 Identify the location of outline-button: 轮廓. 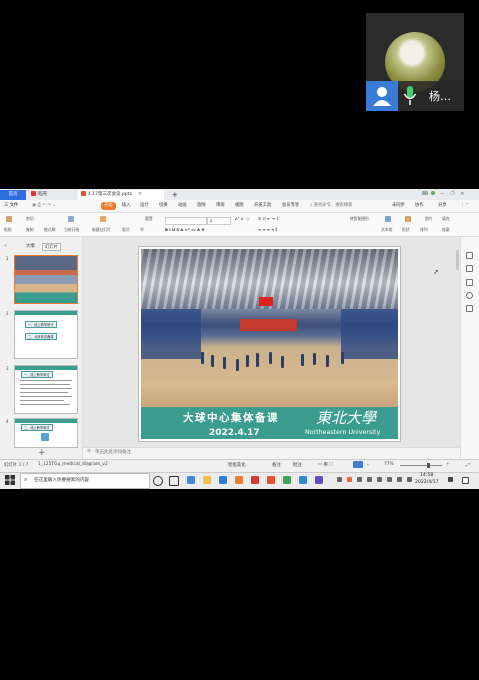
(446, 230).